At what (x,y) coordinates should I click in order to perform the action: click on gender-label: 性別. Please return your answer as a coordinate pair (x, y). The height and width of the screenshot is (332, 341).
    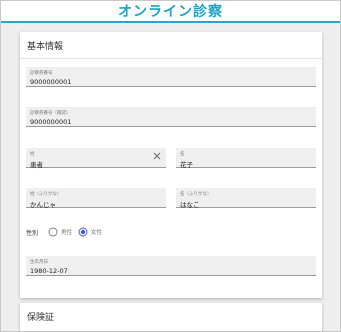
    Looking at the image, I should click on (32, 233).